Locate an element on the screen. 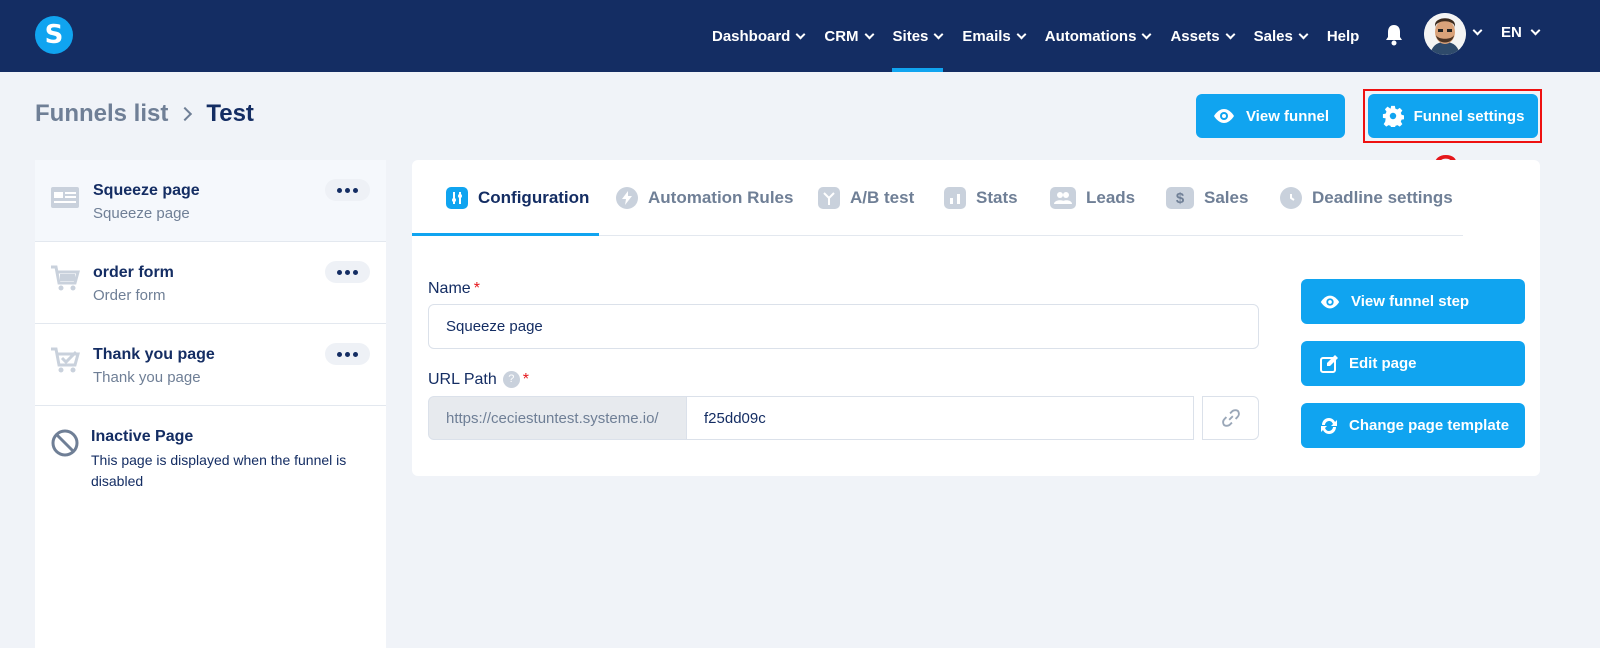 This screenshot has width=1600, height=648. tab-sales-label: Sales is located at coordinates (1226, 197).